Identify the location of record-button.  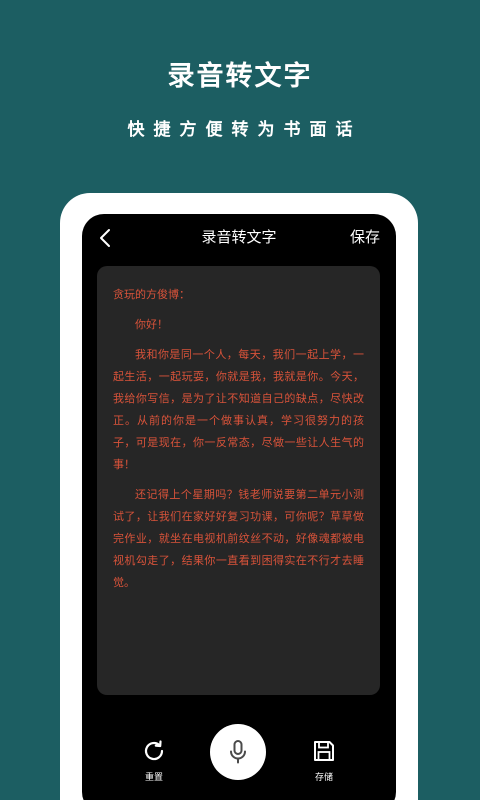
(238, 752).